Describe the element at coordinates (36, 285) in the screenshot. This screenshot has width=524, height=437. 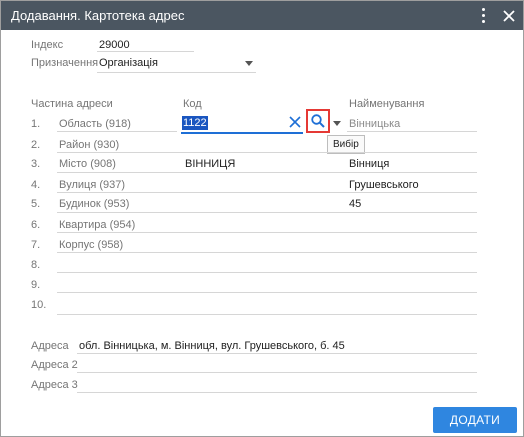
I see `row-number: 9.` at that location.